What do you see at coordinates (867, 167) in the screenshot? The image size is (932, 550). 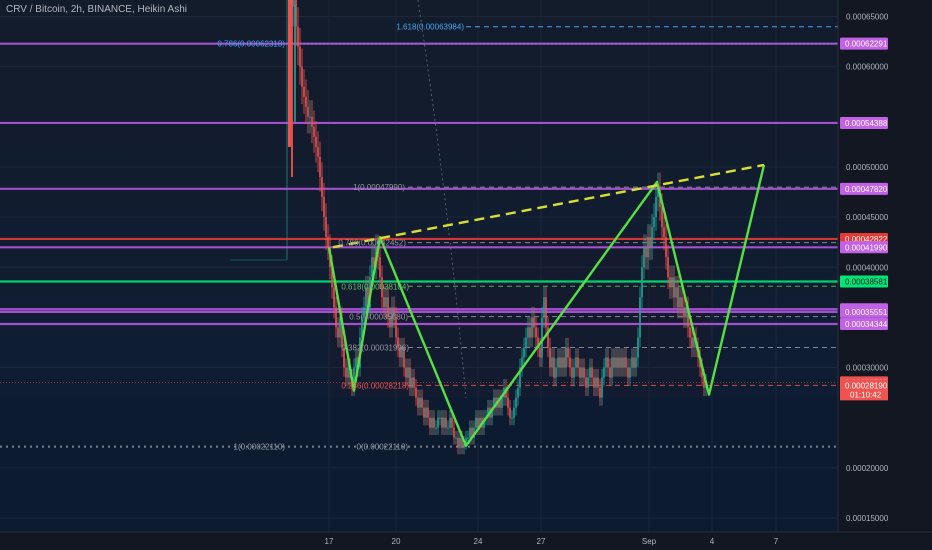 I see `y-tick-label: 0.00050000` at bounding box center [867, 167].